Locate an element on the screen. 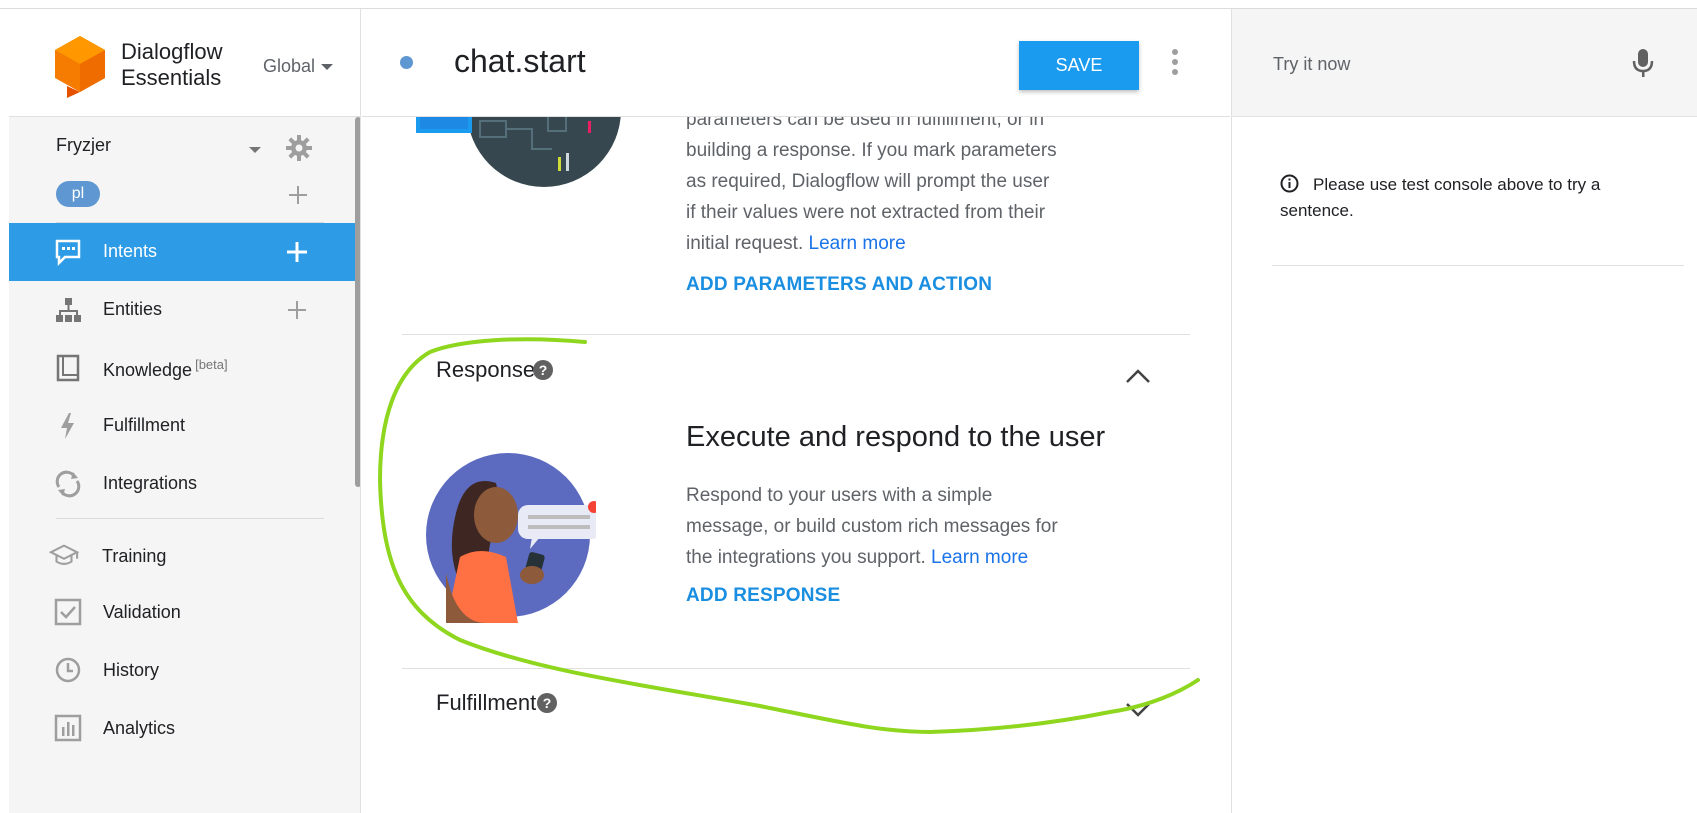  knowledge-label: Knowledge is located at coordinates (148, 370).